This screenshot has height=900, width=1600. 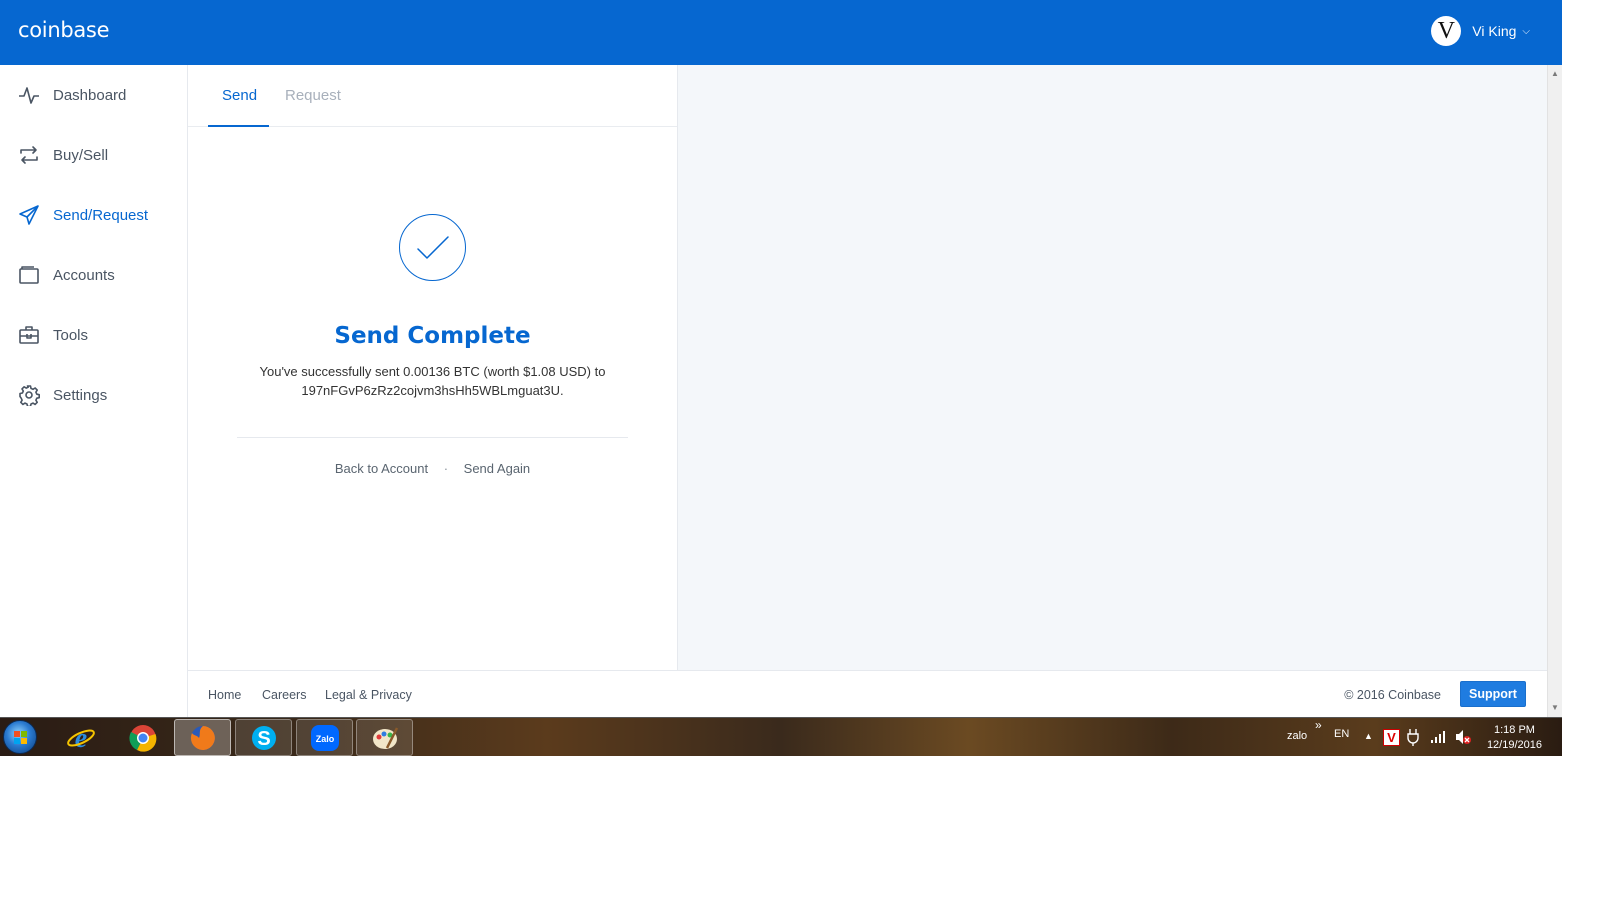 I want to click on tab-bar: Send Request, so click(x=432, y=96).